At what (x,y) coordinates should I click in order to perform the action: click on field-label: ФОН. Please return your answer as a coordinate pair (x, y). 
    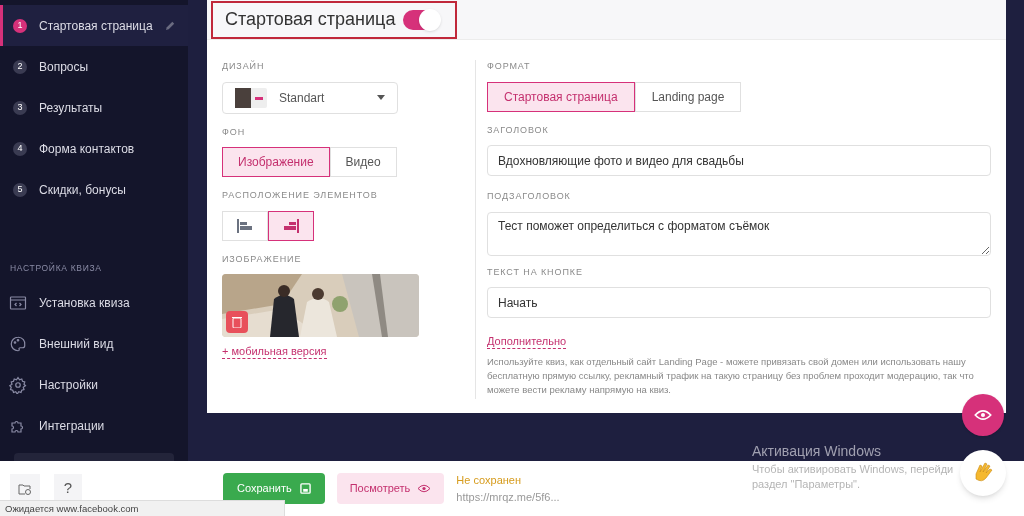
    Looking at the image, I should click on (234, 132).